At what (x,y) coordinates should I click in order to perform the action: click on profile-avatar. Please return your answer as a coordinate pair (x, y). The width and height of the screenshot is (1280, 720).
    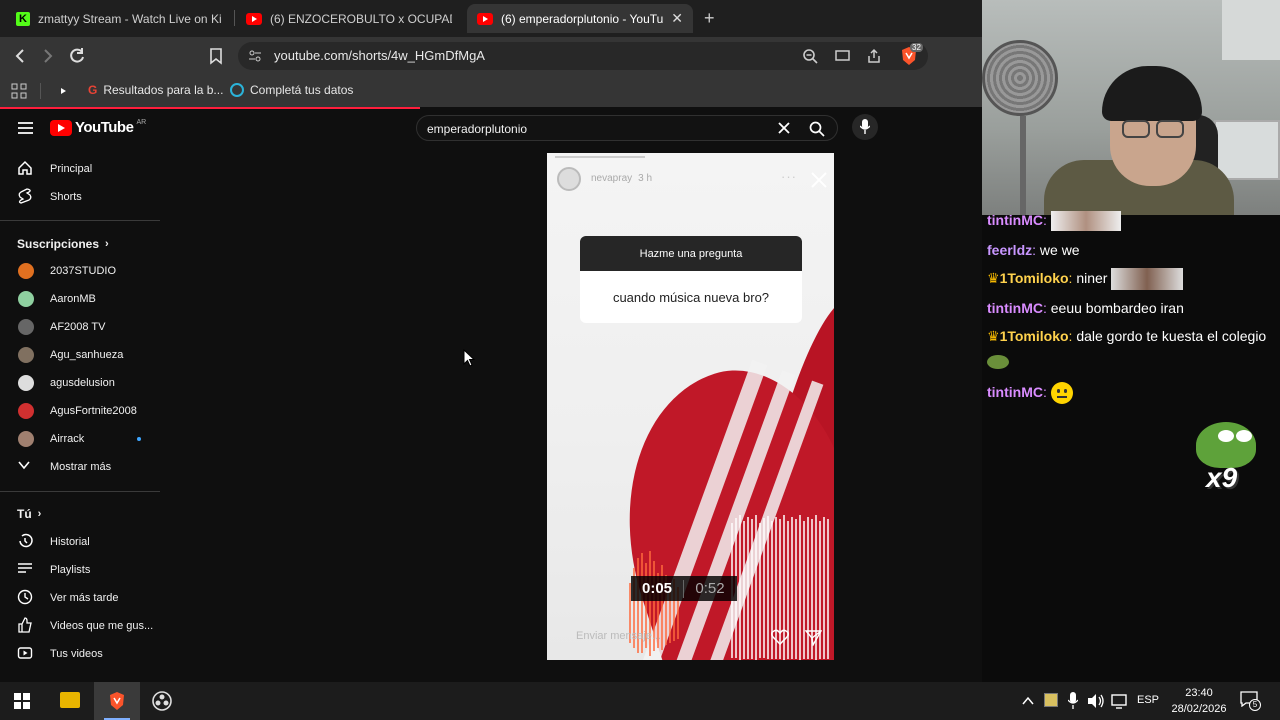
    Looking at the image, I should click on (569, 179).